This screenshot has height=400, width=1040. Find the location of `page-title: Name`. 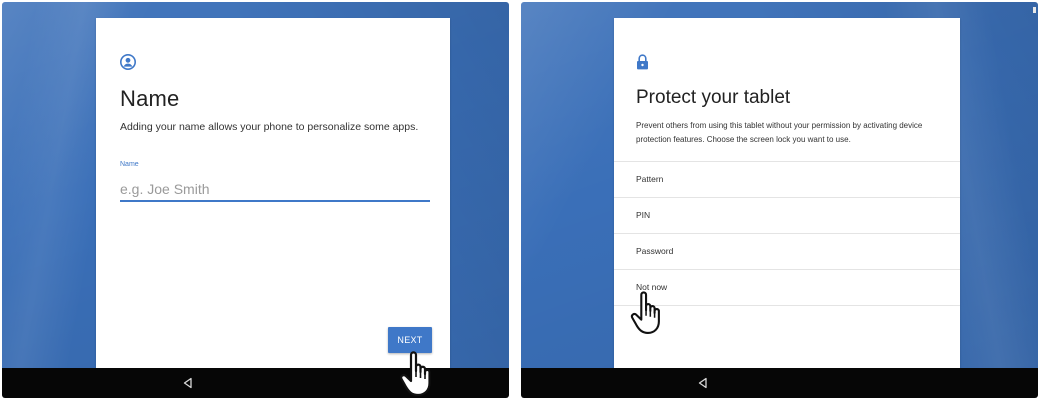

page-title: Name is located at coordinates (150, 98).